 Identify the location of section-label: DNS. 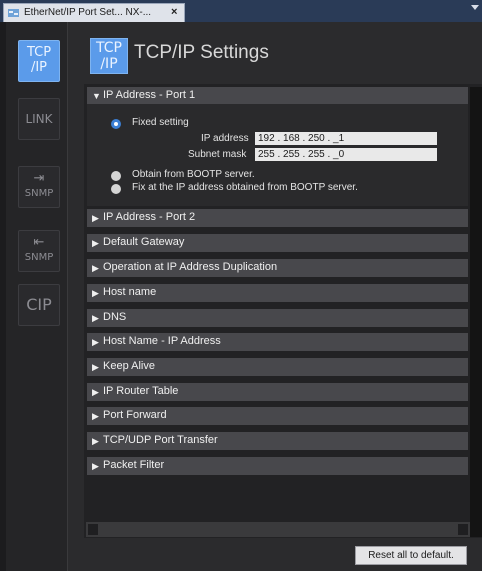
(115, 317).